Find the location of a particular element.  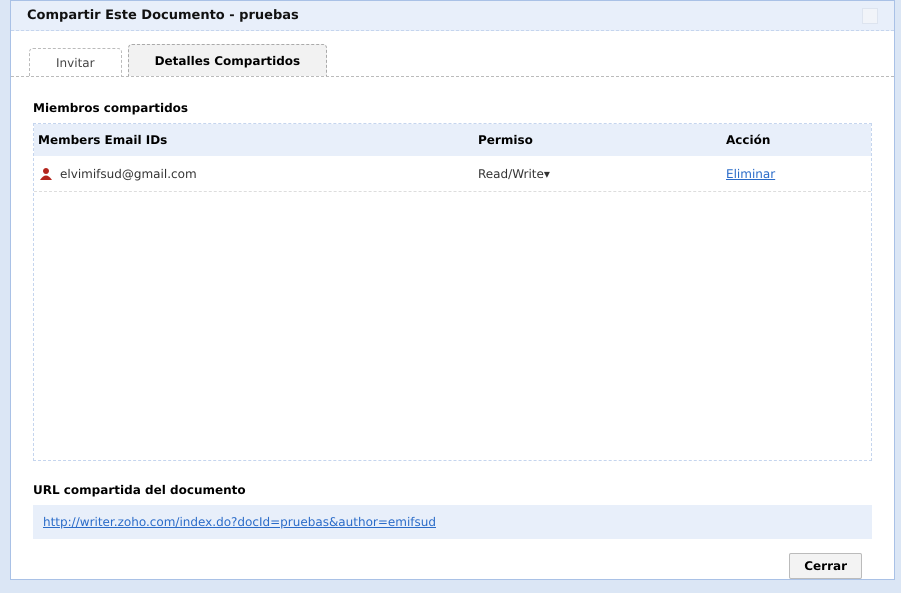

remove-link: Eliminar is located at coordinates (751, 173).